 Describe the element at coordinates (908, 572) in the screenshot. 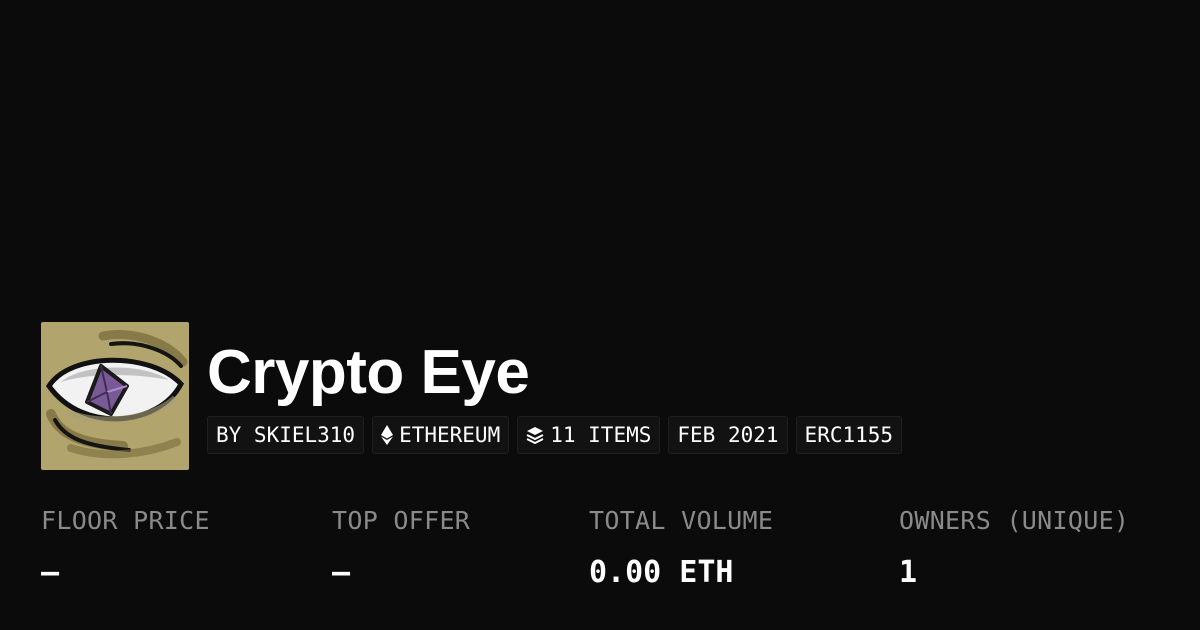

I see `stat-value: 1` at that location.